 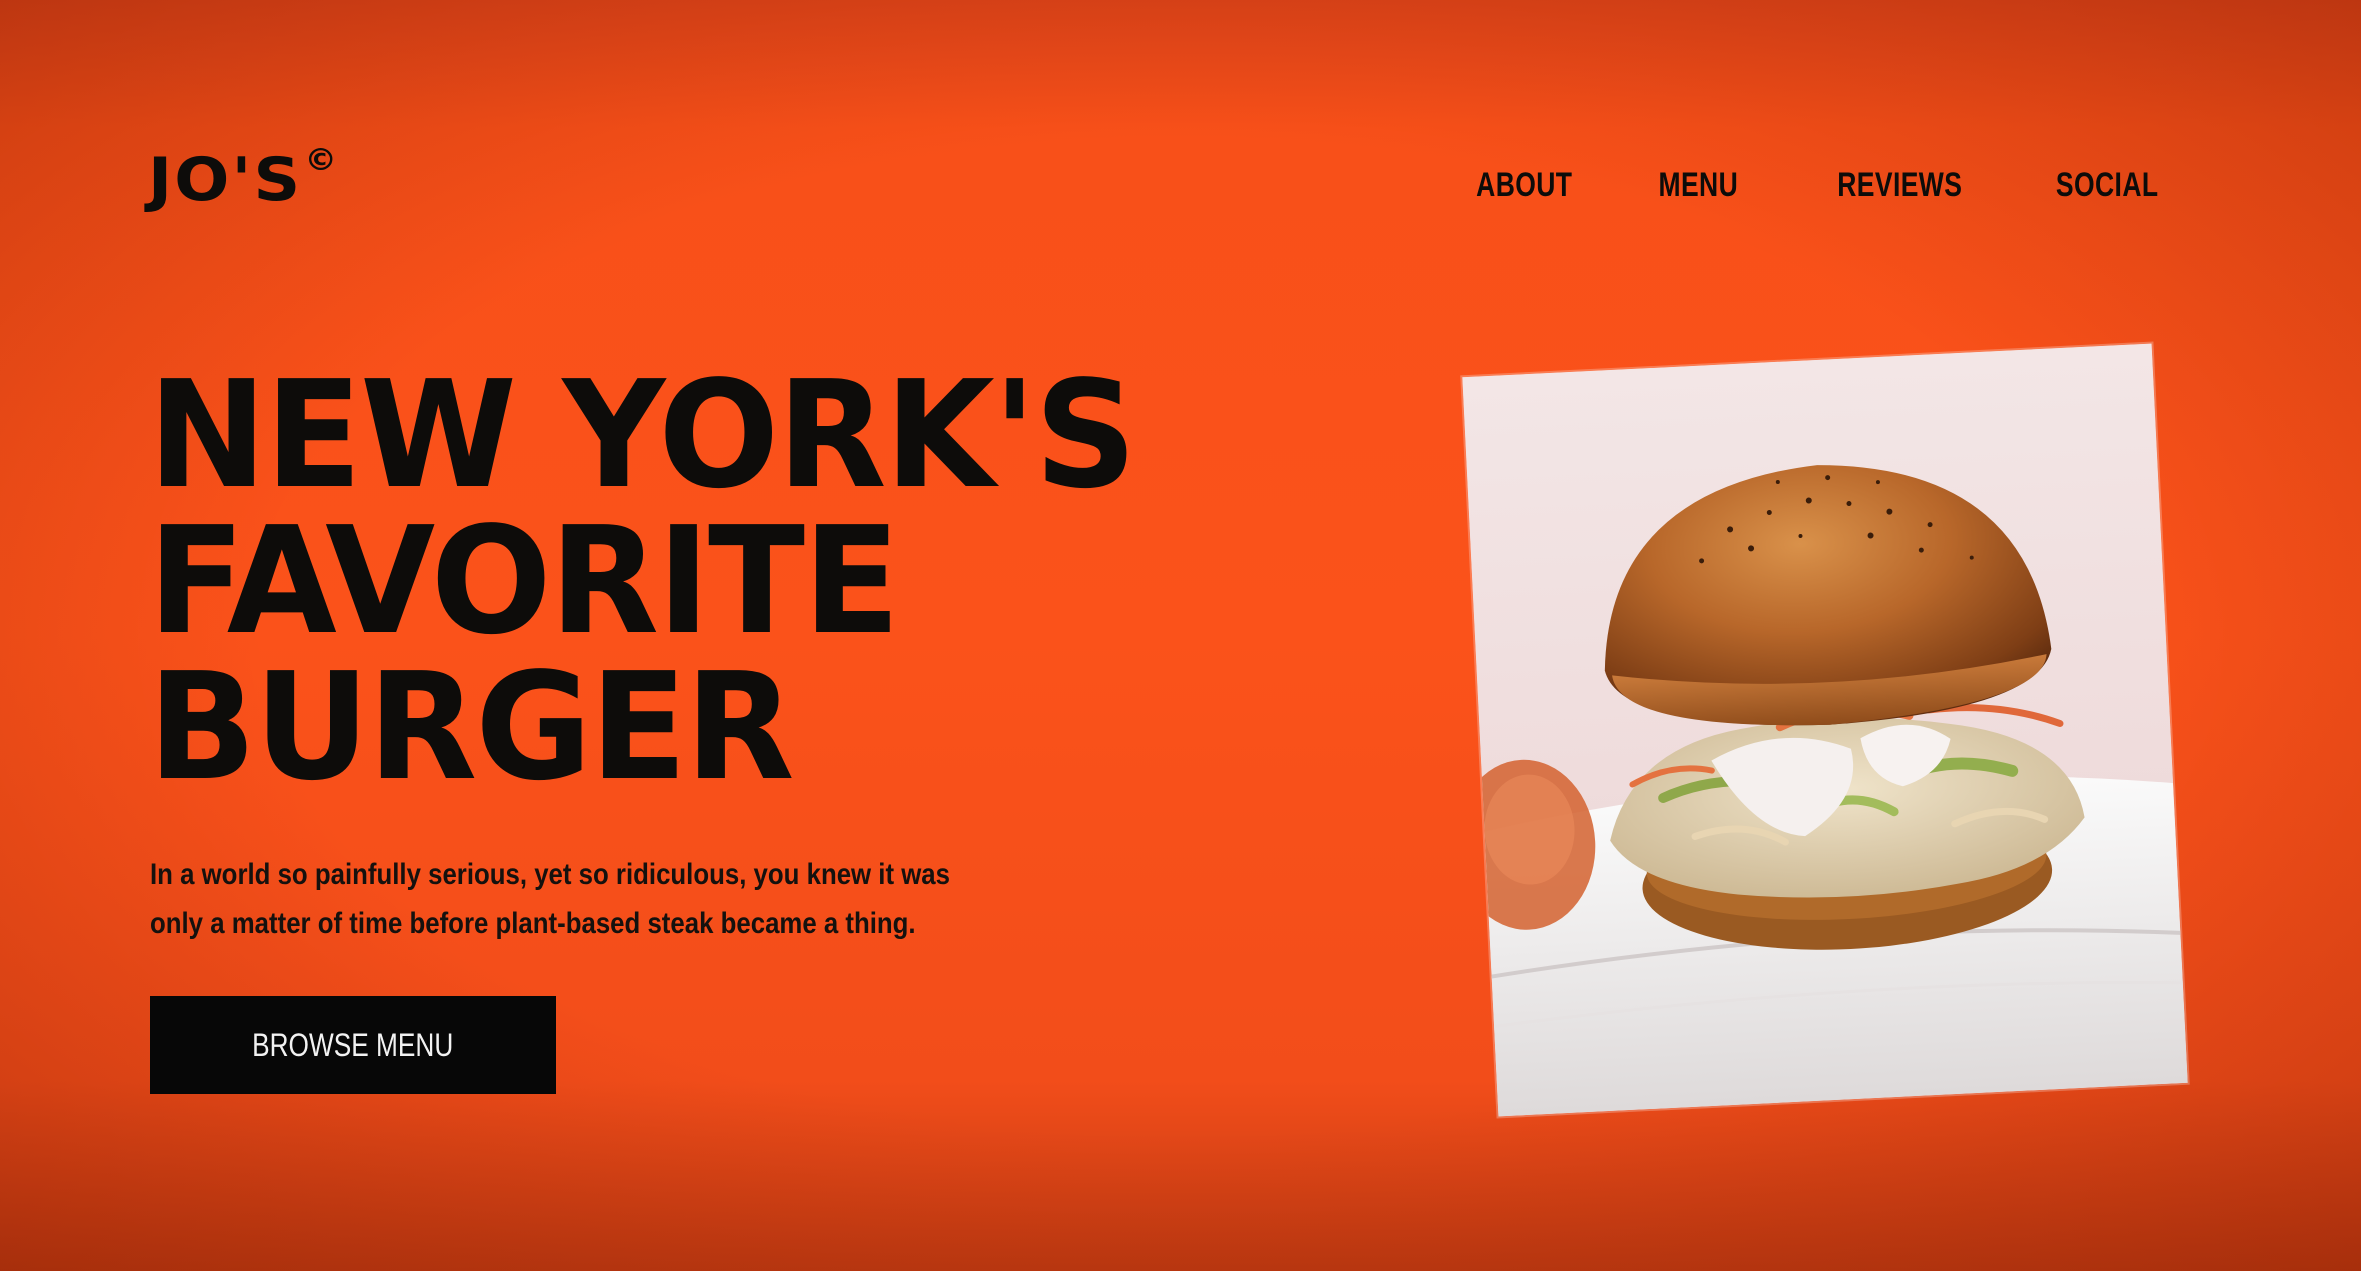 I want to click on browse-menu-button: BROWSE MENU, so click(x=353, y=1045).